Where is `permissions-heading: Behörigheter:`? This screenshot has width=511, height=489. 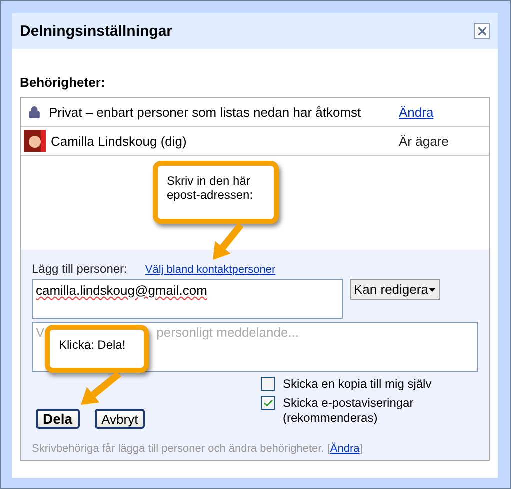
permissions-heading: Behörigheter: is located at coordinates (63, 82).